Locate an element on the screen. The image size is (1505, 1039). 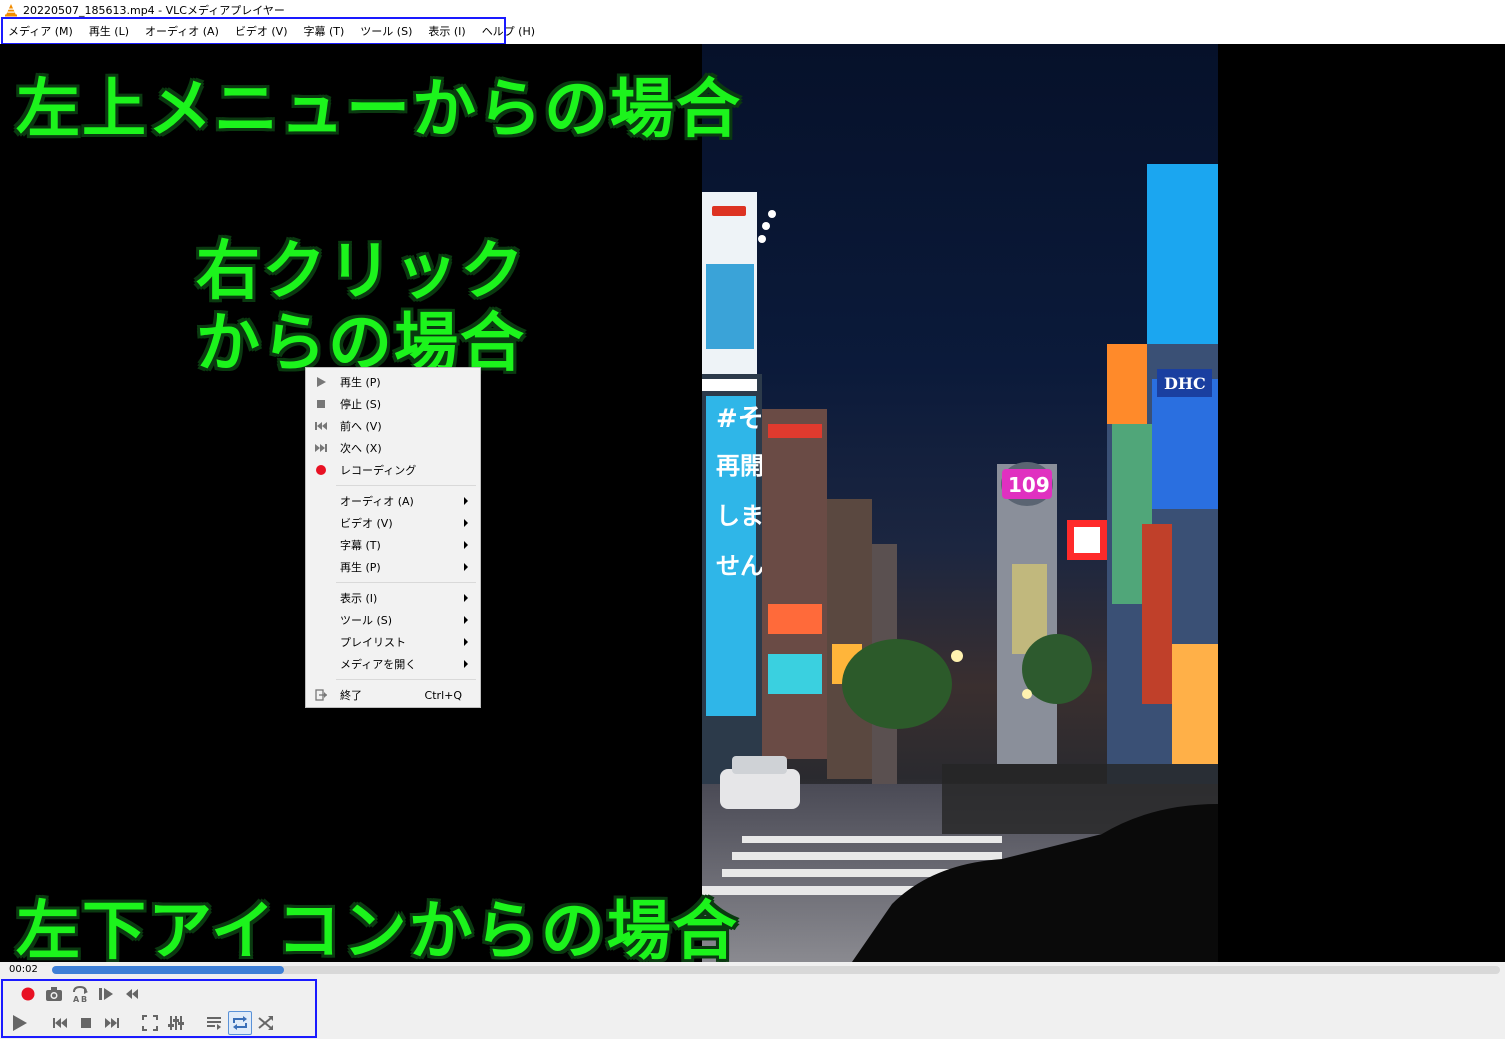
sign-vertical-2: 再開 is located at coordinates (740, 466).